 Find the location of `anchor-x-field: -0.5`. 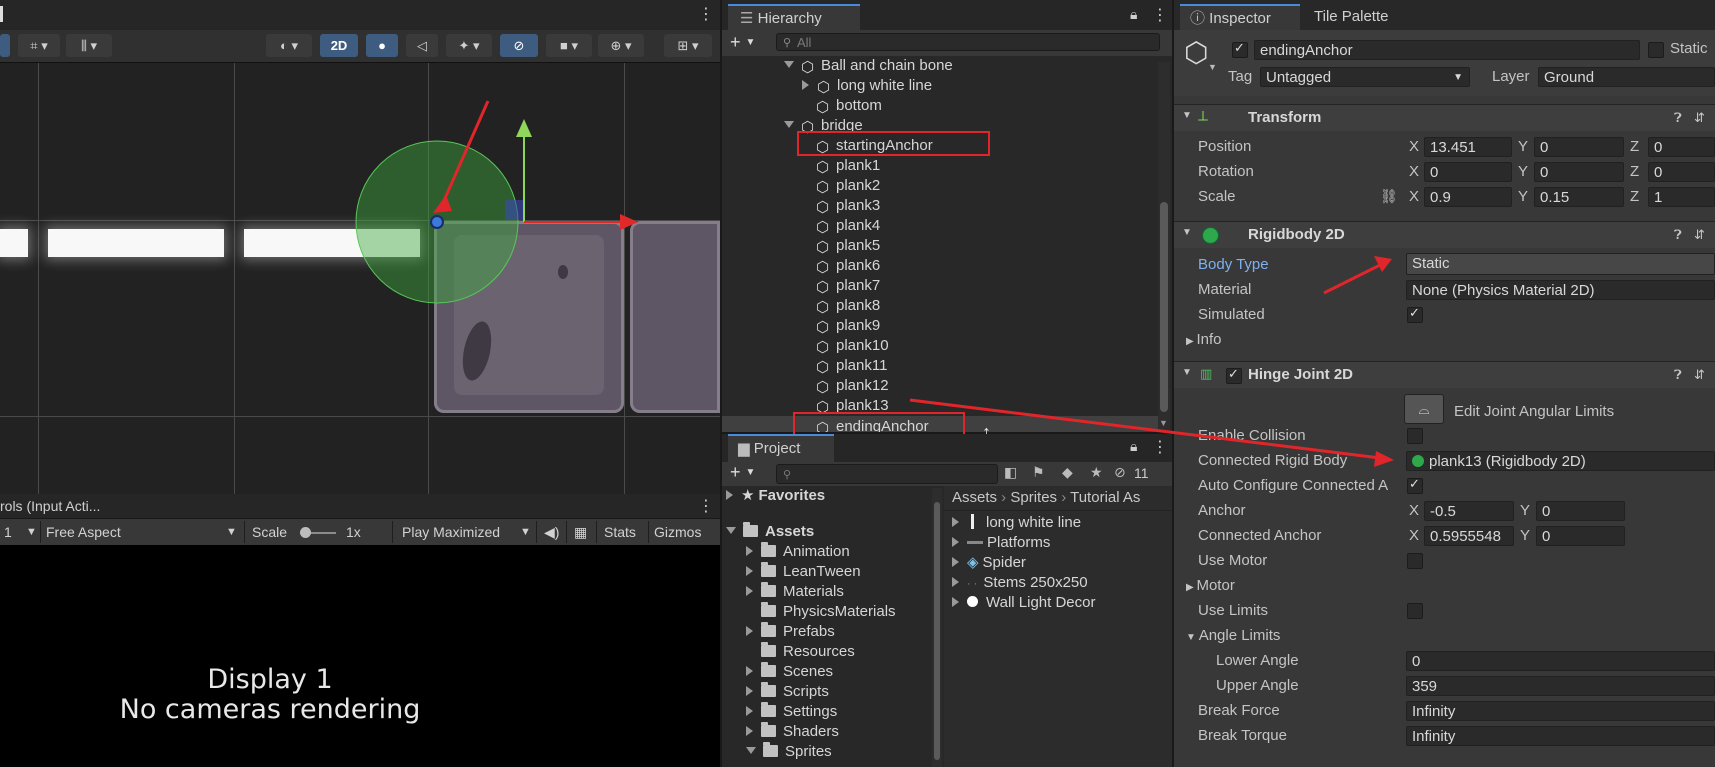

anchor-x-field: -0.5 is located at coordinates (1469, 511).